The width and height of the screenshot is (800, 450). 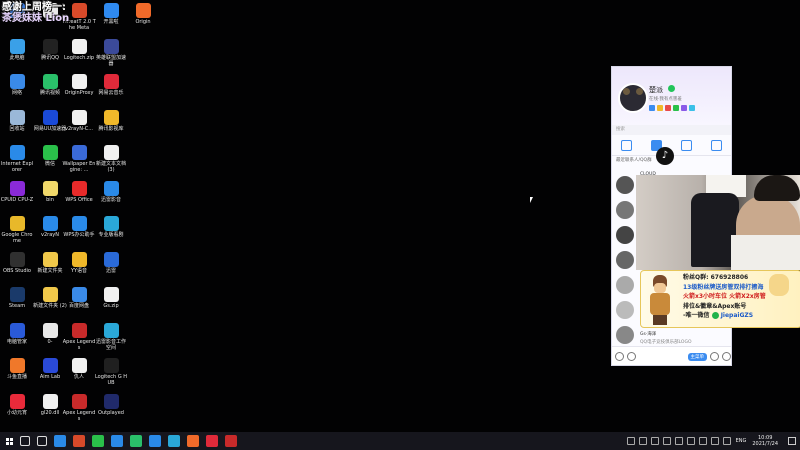 I want to click on profile-avatar, so click(x=633, y=98).